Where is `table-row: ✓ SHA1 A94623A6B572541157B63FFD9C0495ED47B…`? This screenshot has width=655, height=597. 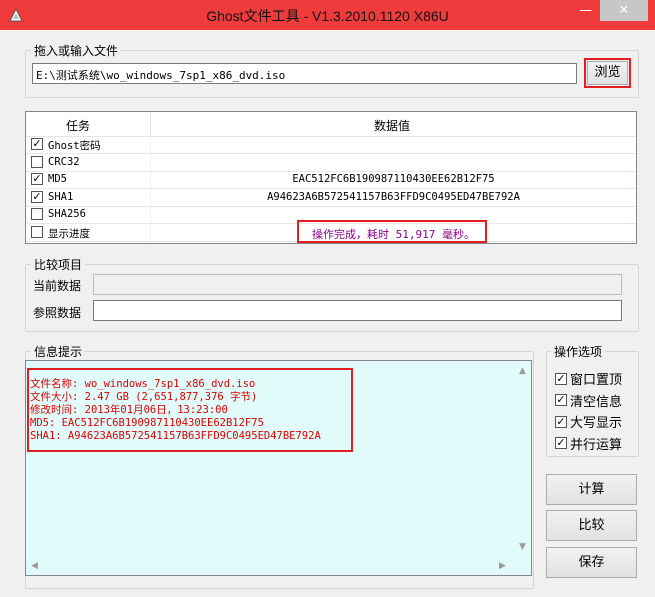
table-row: ✓ SHA1 A94623A6B572541157B63FFD9C0495ED47B… is located at coordinates (331, 198).